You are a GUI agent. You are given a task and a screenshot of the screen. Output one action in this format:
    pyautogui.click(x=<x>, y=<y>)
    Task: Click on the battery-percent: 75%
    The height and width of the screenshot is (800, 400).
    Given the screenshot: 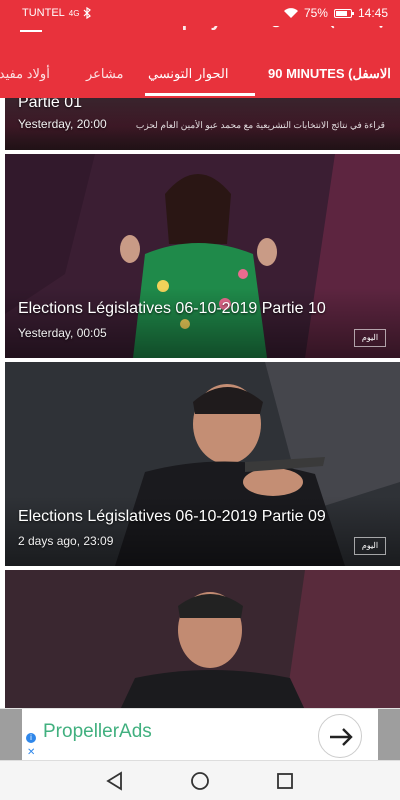 What is the action you would take?
    pyautogui.click(x=315, y=13)
    